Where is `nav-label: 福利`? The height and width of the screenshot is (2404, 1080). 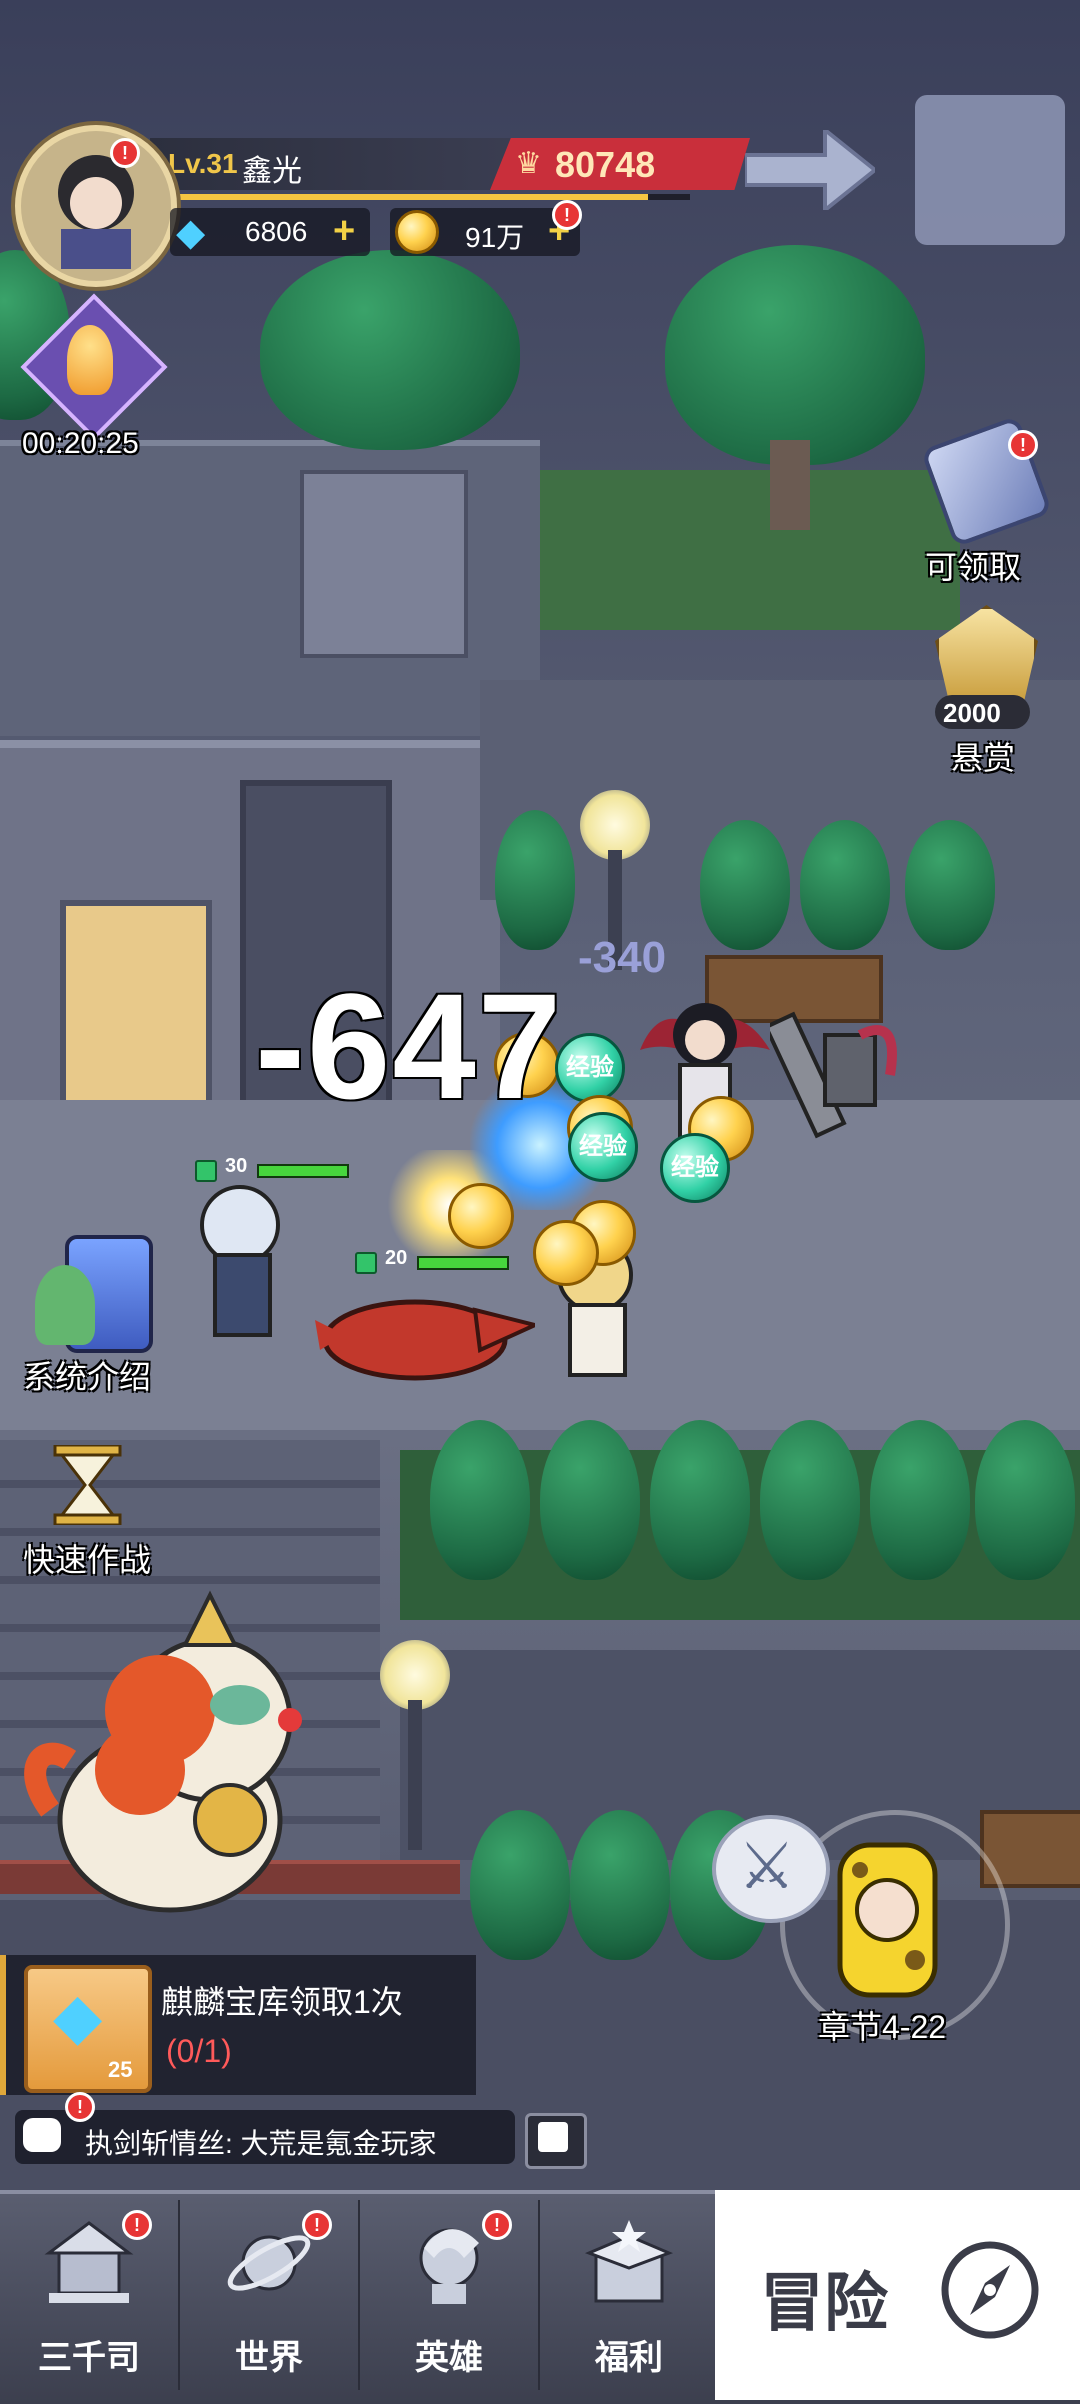
nav-label: 福利 is located at coordinates (629, 2358).